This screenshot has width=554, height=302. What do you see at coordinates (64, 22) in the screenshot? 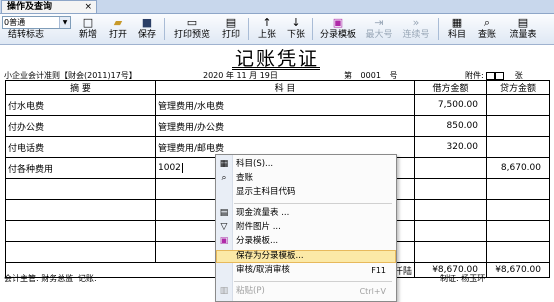
I see `chevron-down-icon: ▼` at bounding box center [64, 22].